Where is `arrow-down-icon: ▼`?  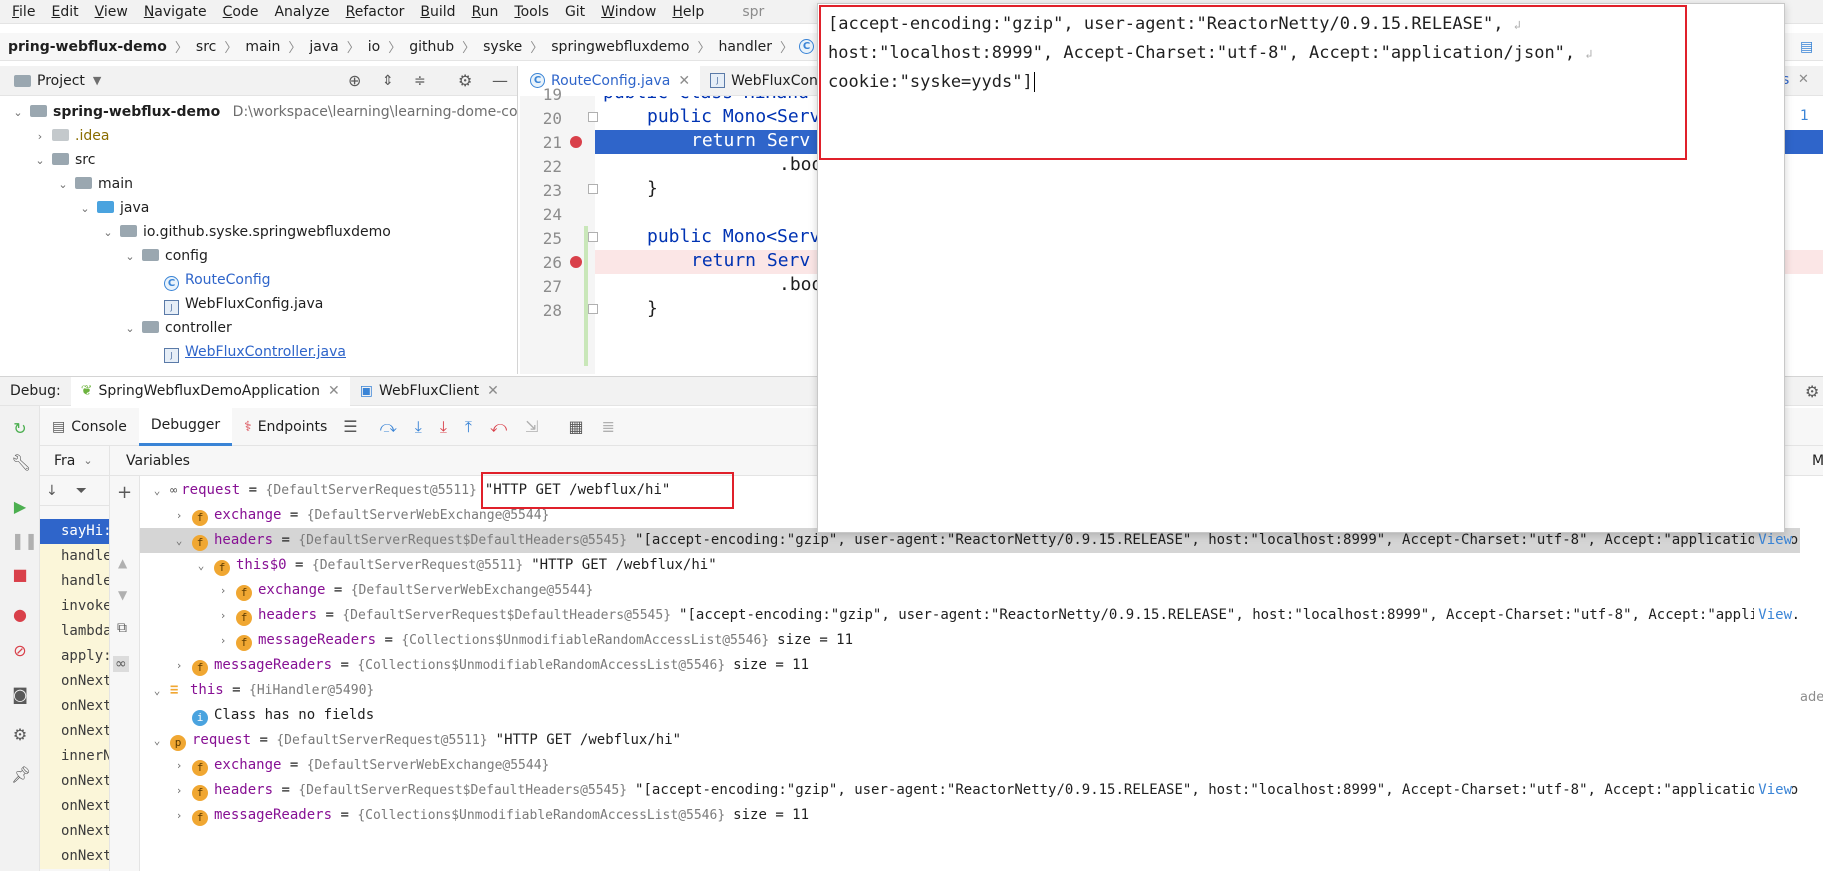 arrow-down-icon: ▼ is located at coordinates (122, 595).